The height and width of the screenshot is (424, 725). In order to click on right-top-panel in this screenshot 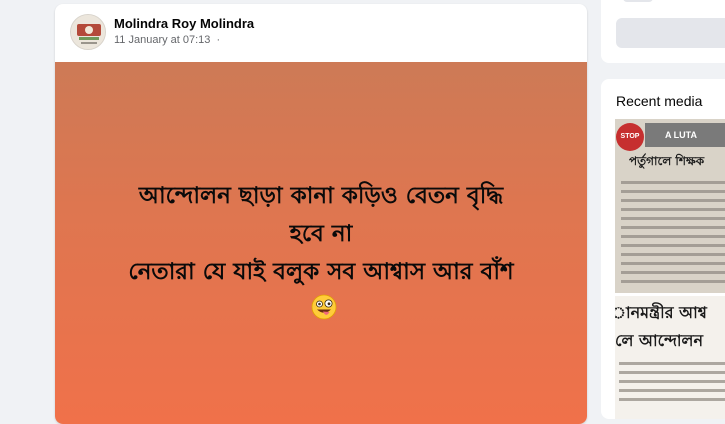, I will do `click(663, 31)`.